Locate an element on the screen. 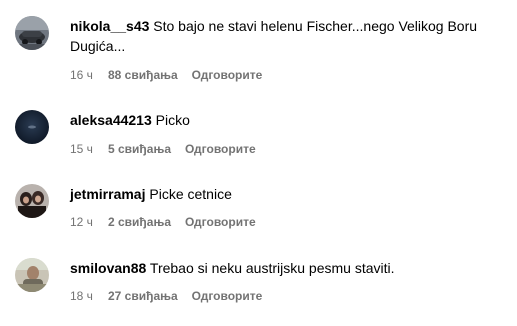 The height and width of the screenshot is (326, 517). comment-likes: 88 свиђања is located at coordinates (143, 75).